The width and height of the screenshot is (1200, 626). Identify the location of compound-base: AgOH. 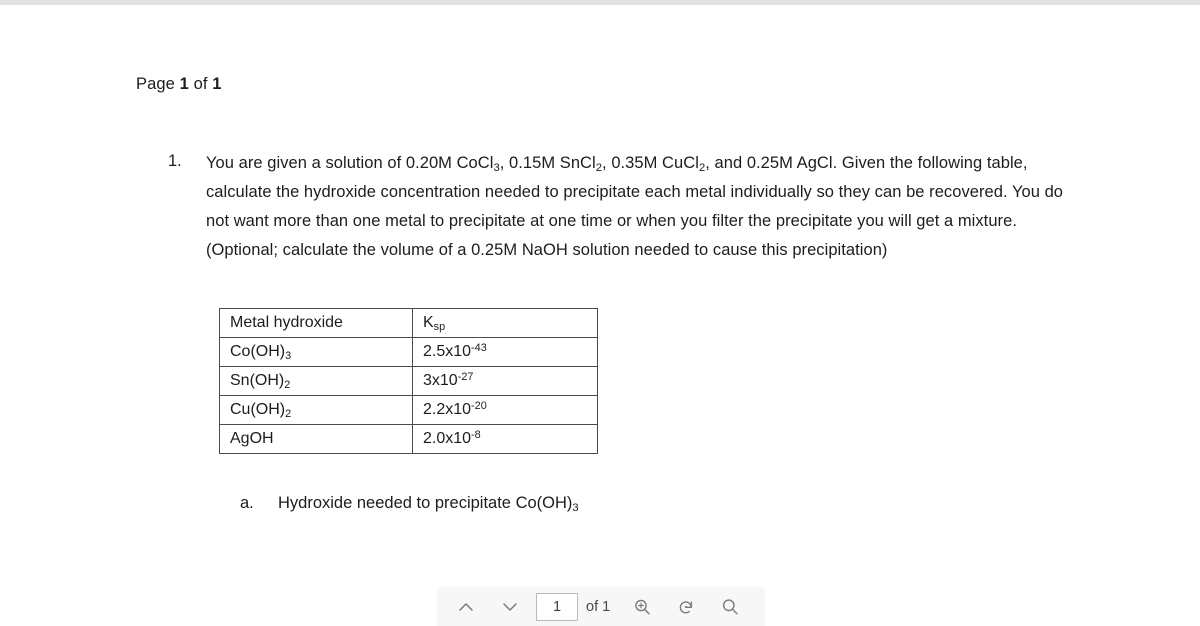
(252, 438).